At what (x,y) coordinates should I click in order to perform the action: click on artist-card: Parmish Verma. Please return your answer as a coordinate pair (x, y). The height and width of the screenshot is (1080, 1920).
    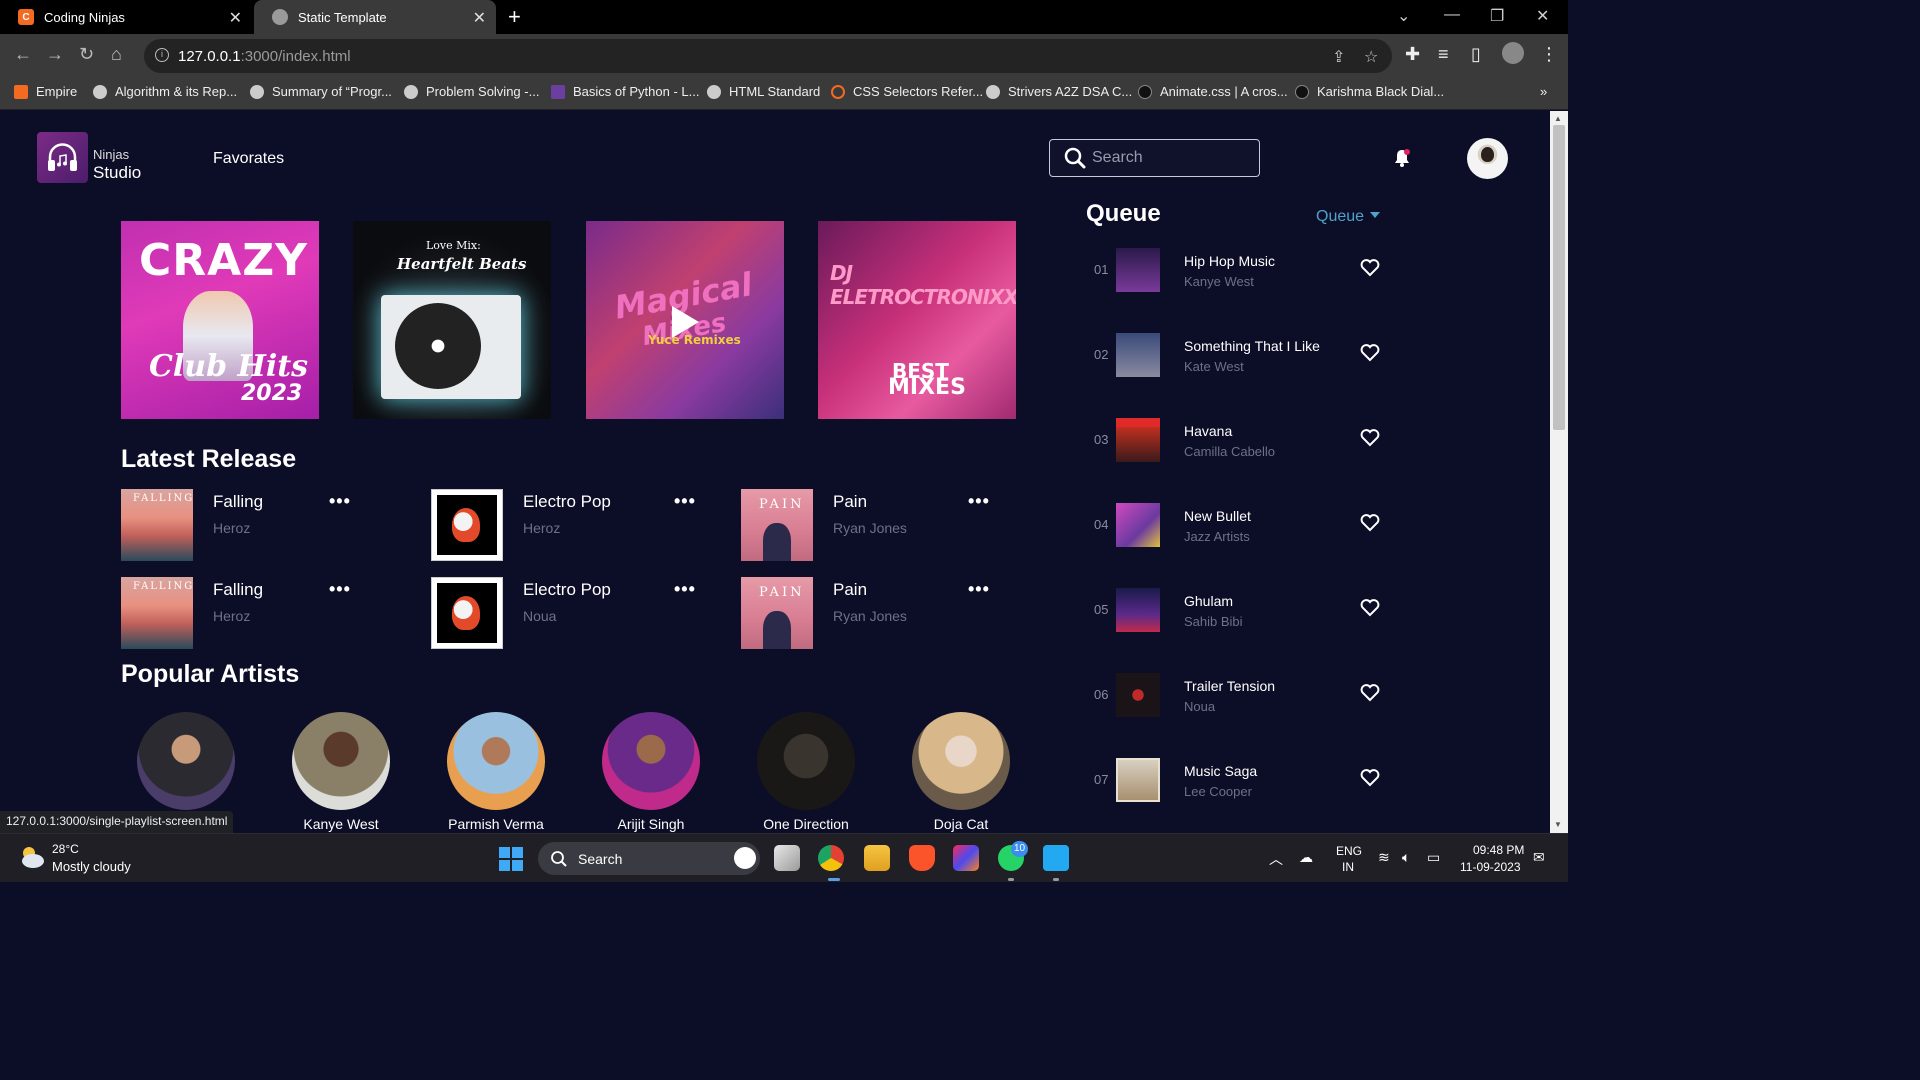
    Looking at the image, I should click on (496, 772).